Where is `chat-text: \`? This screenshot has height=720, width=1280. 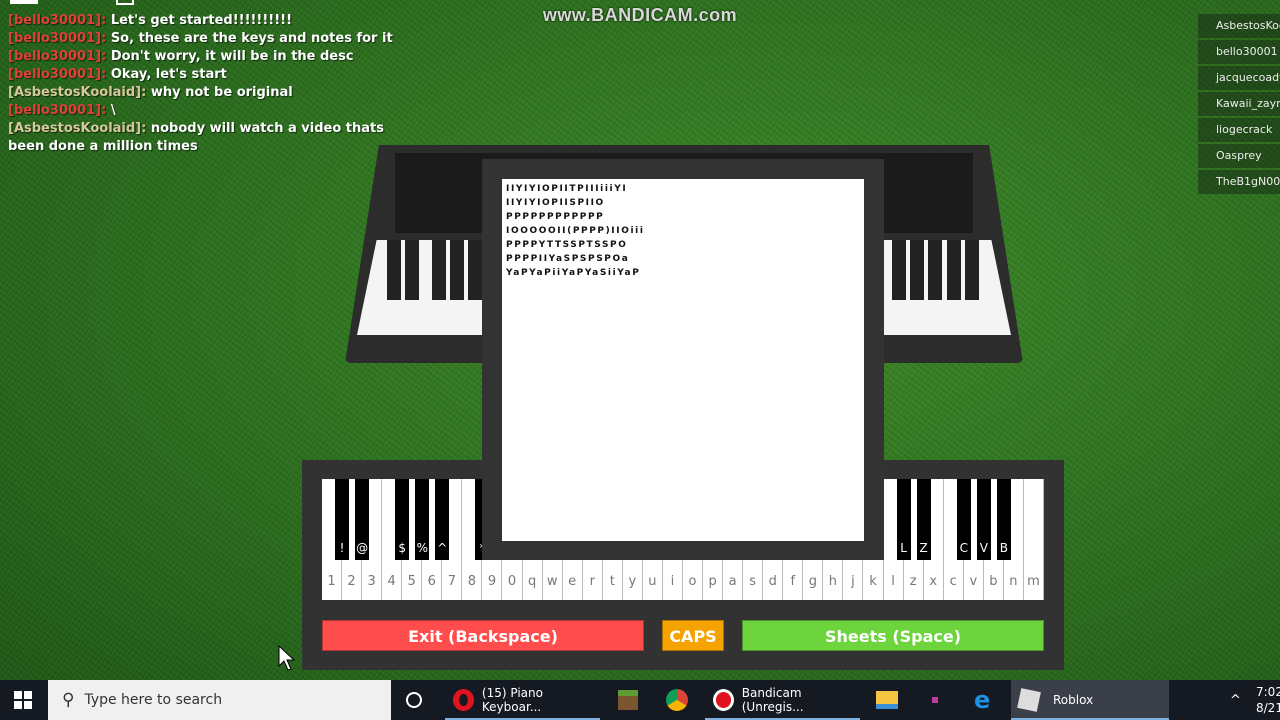 chat-text: \ is located at coordinates (113, 110).